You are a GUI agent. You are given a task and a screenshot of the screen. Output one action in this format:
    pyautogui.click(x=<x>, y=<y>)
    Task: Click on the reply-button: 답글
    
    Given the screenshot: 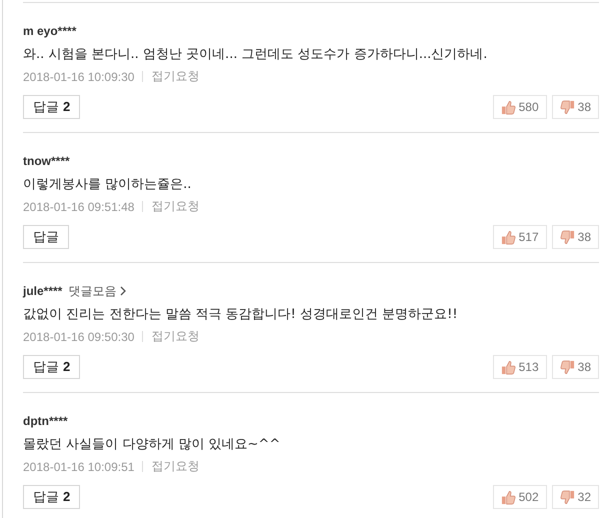 What is the action you would take?
    pyautogui.click(x=46, y=237)
    